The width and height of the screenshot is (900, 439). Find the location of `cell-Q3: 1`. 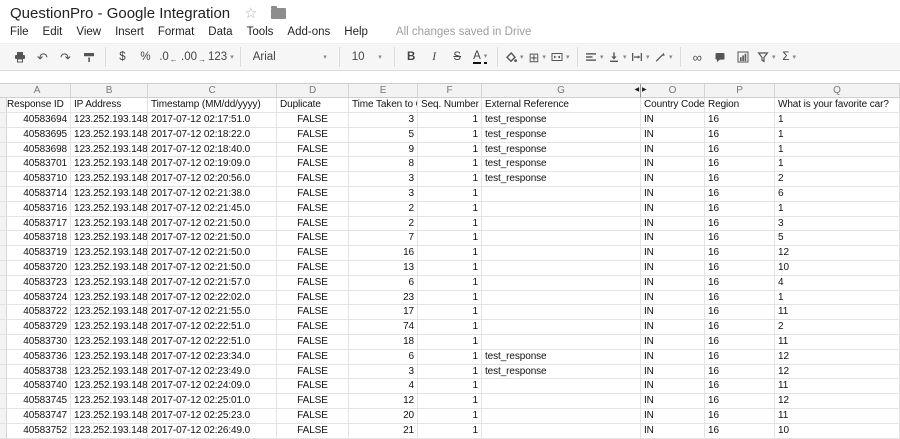

cell-Q3: 1 is located at coordinates (837, 135).